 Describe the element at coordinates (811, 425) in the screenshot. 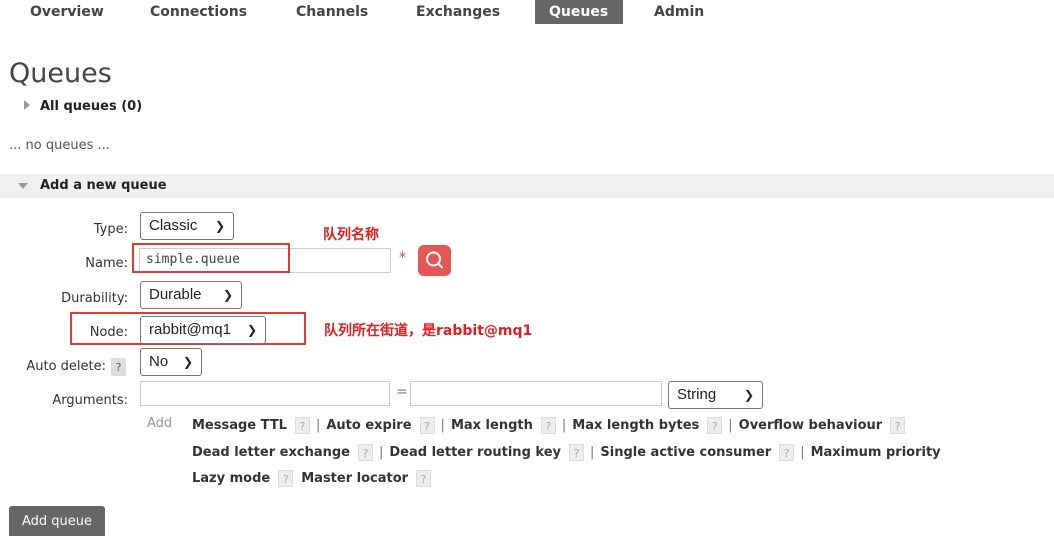

I see `arg-overflow-behaviour: Overflow behaviour` at that location.